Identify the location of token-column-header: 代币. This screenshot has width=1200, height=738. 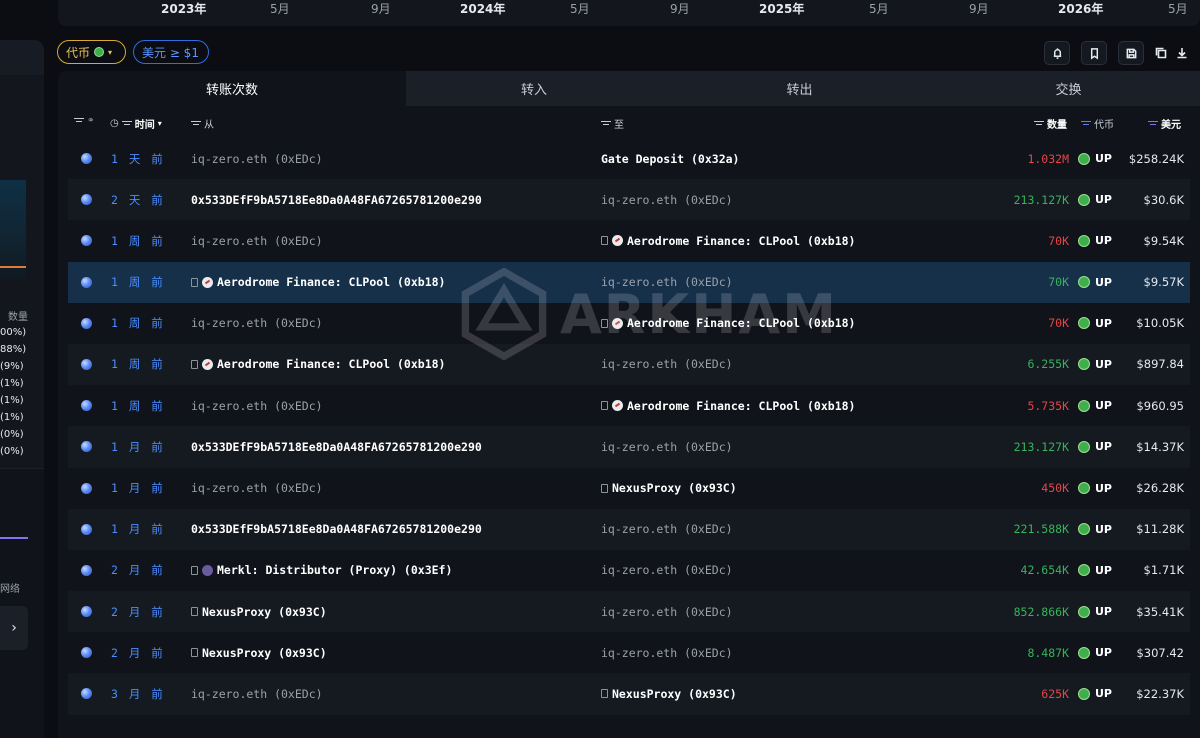
(1097, 123).